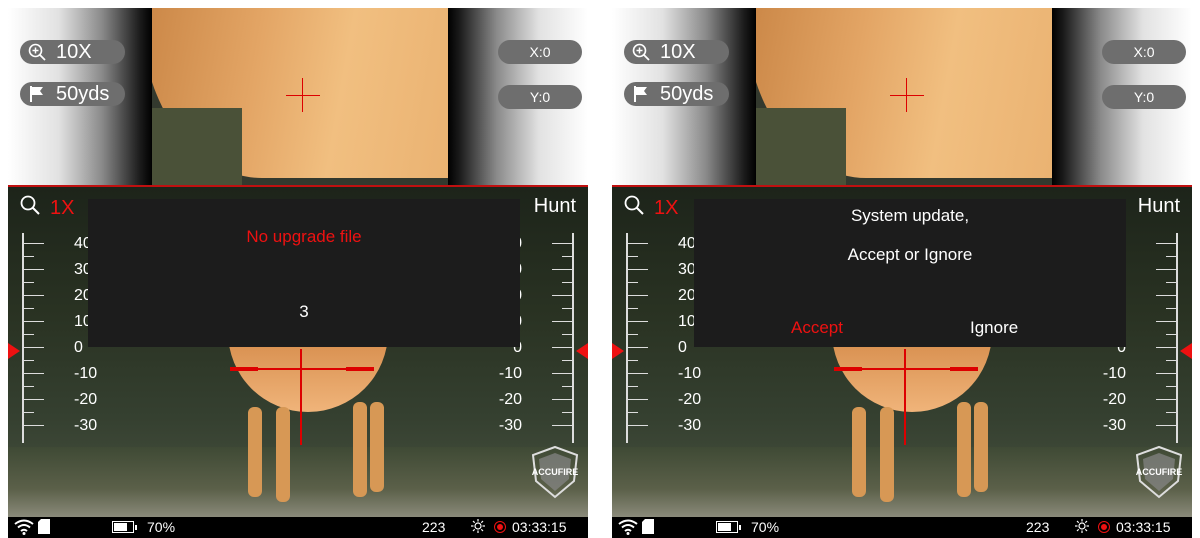 The image size is (1200, 538). I want to click on upgrade-dialog: No upgrade file 3, so click(304, 273).